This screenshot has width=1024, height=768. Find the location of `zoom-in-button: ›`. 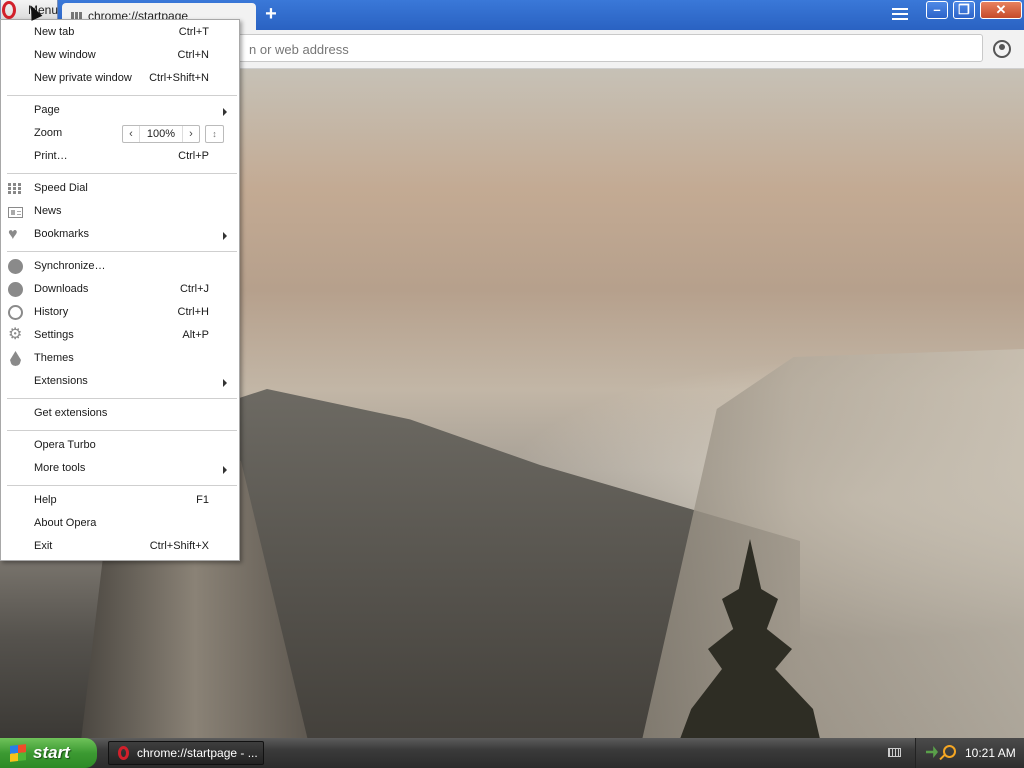

zoom-in-button: › is located at coordinates (190, 134).